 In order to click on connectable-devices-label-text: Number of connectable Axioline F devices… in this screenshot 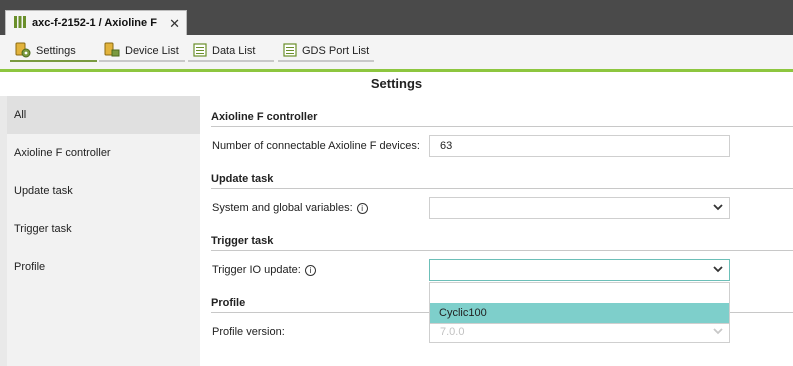, I will do `click(316, 146)`.